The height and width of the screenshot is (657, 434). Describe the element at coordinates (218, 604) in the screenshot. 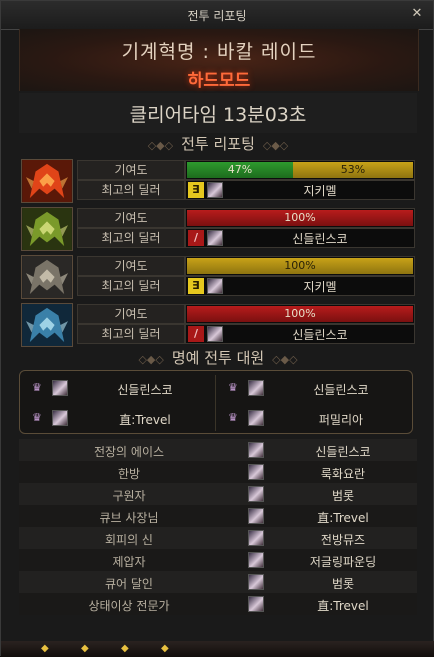

I see `award-row: 상태이상 전문가 直:Trevel` at that location.